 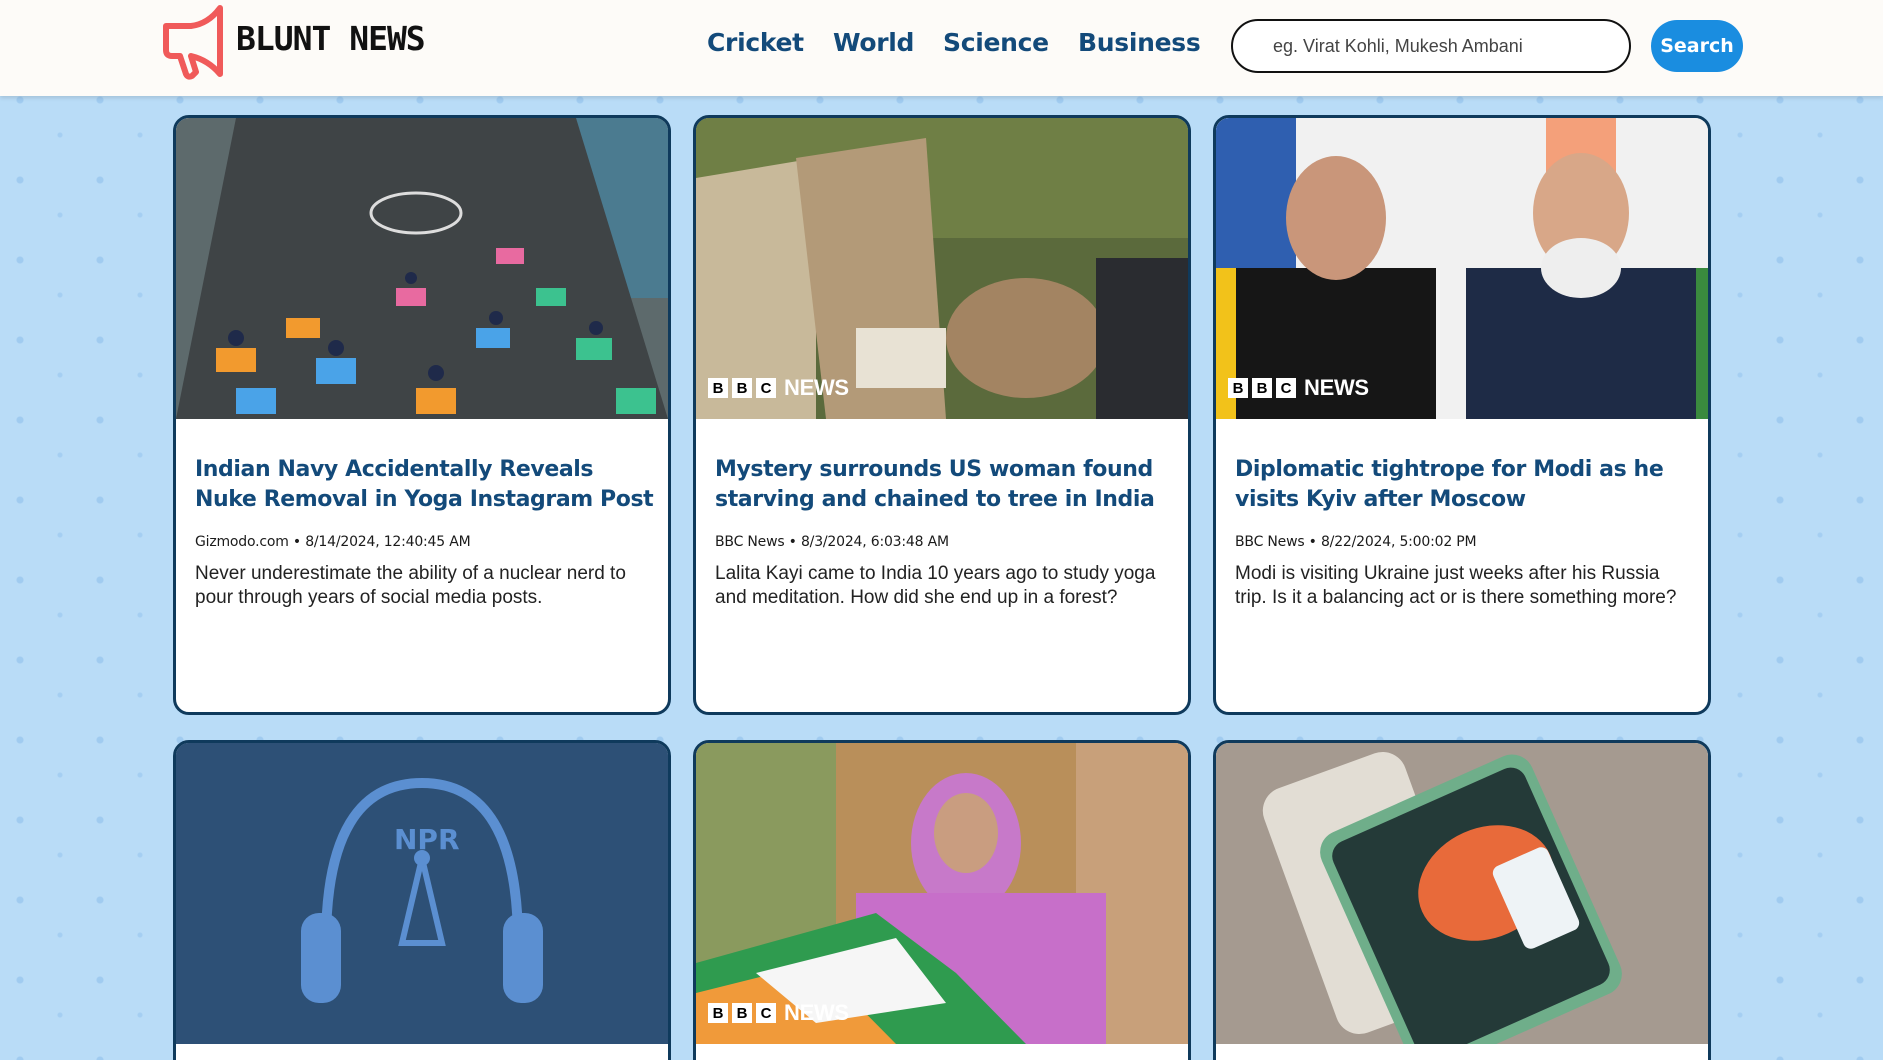 I want to click on npr-label: NPR, so click(x=427, y=839).